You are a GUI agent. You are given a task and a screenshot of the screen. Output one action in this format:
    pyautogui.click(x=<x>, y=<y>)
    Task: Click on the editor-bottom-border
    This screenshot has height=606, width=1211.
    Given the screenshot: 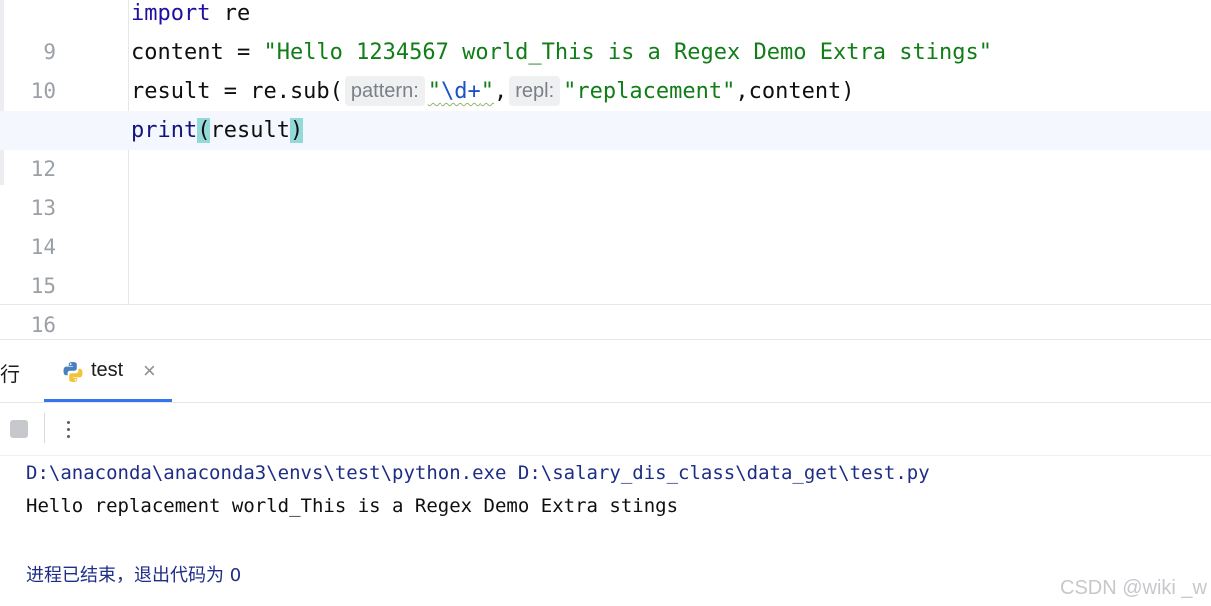 What is the action you would take?
    pyautogui.click(x=605, y=304)
    